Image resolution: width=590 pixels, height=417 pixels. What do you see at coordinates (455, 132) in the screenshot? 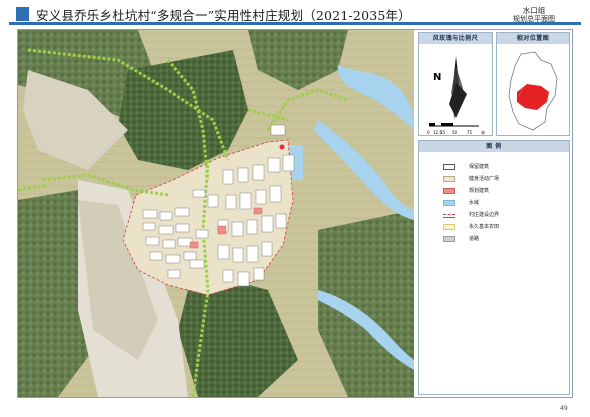
I see `svg-text: 50` at bounding box center [455, 132].